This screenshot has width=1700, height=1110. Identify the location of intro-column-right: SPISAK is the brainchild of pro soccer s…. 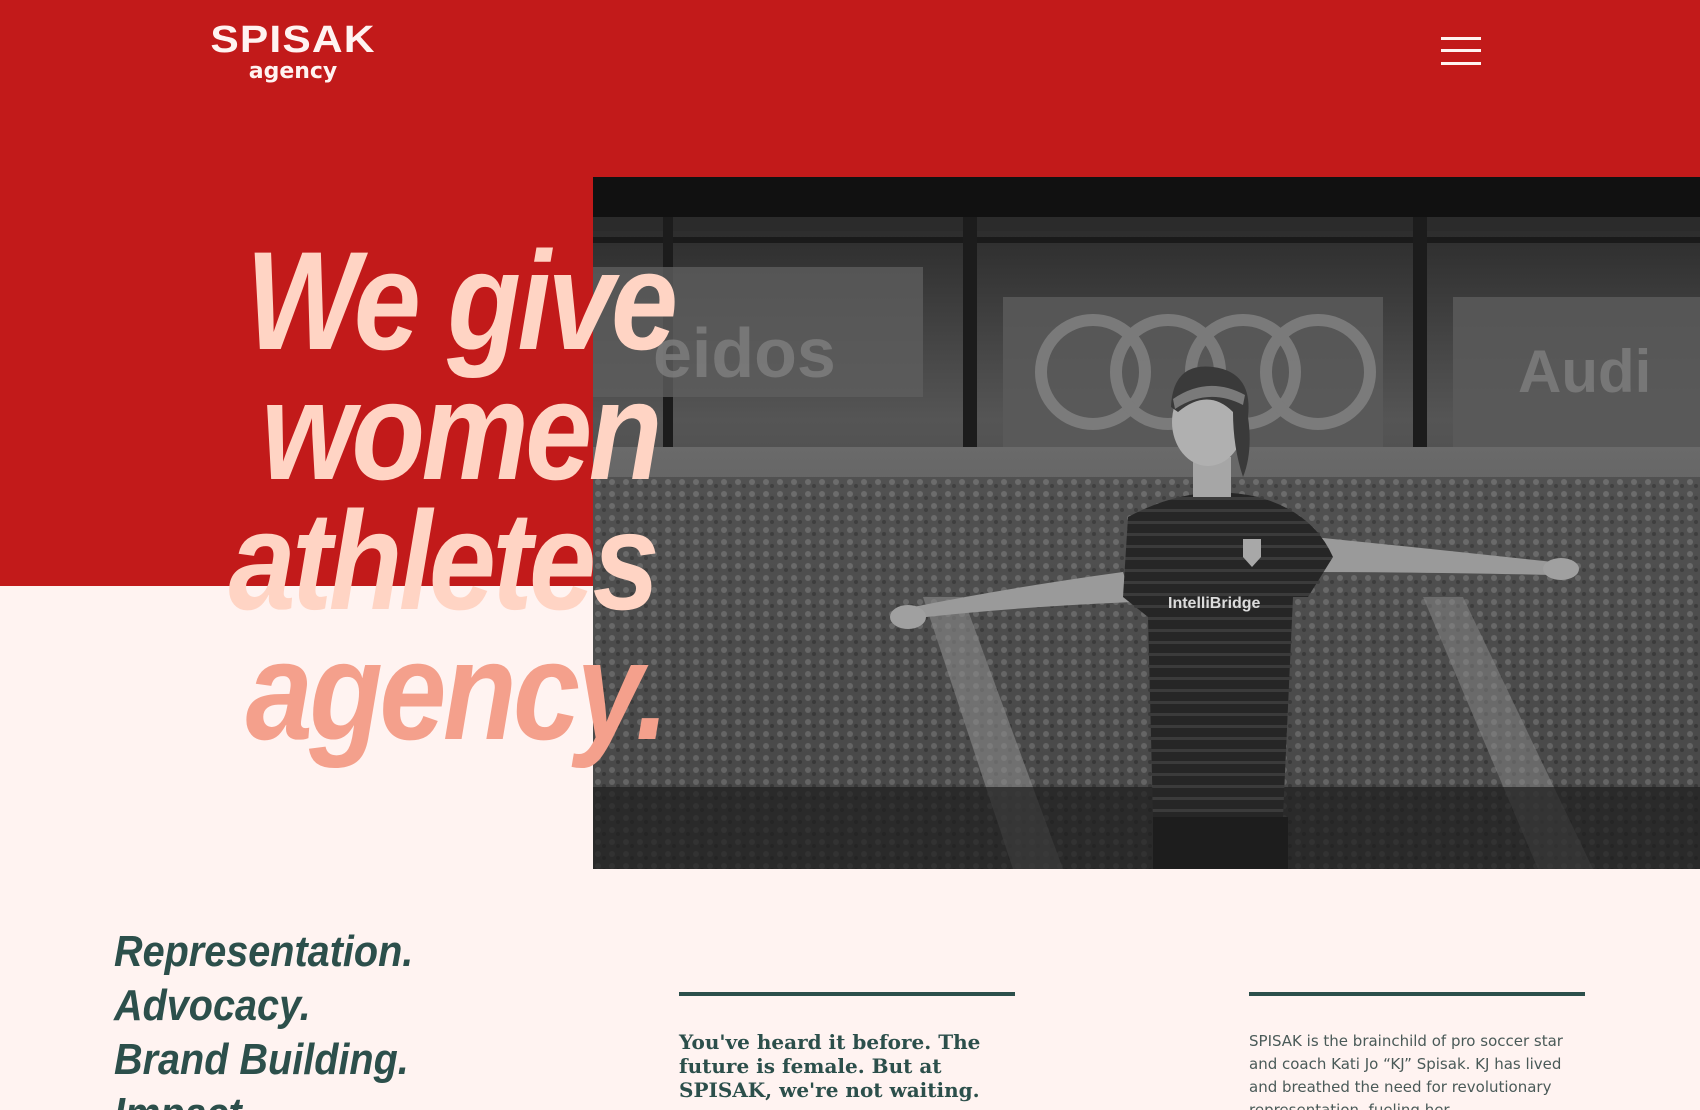
(1417, 1051).